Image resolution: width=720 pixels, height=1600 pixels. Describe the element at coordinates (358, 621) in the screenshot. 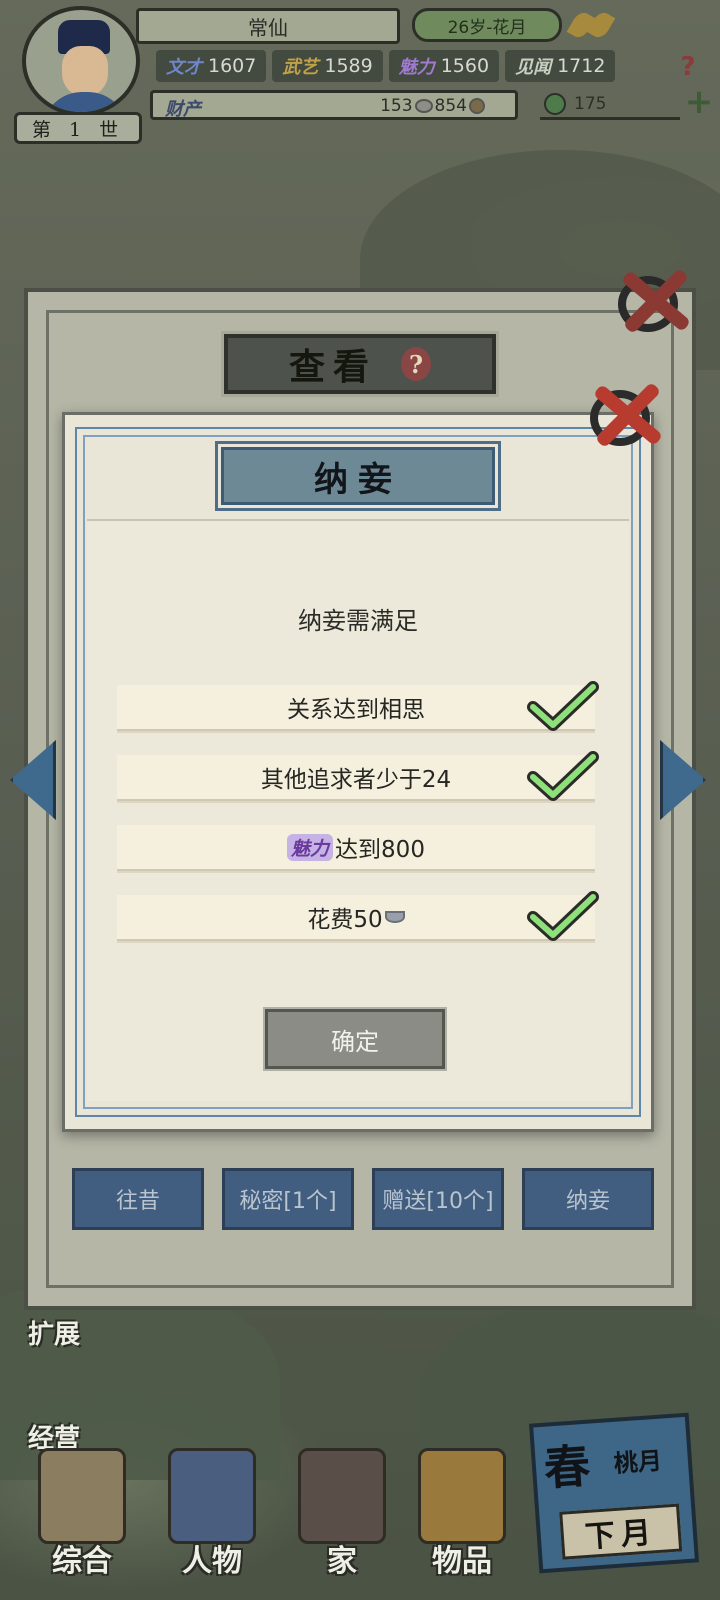

I see `requirements-heading: 纳妾需满足` at that location.